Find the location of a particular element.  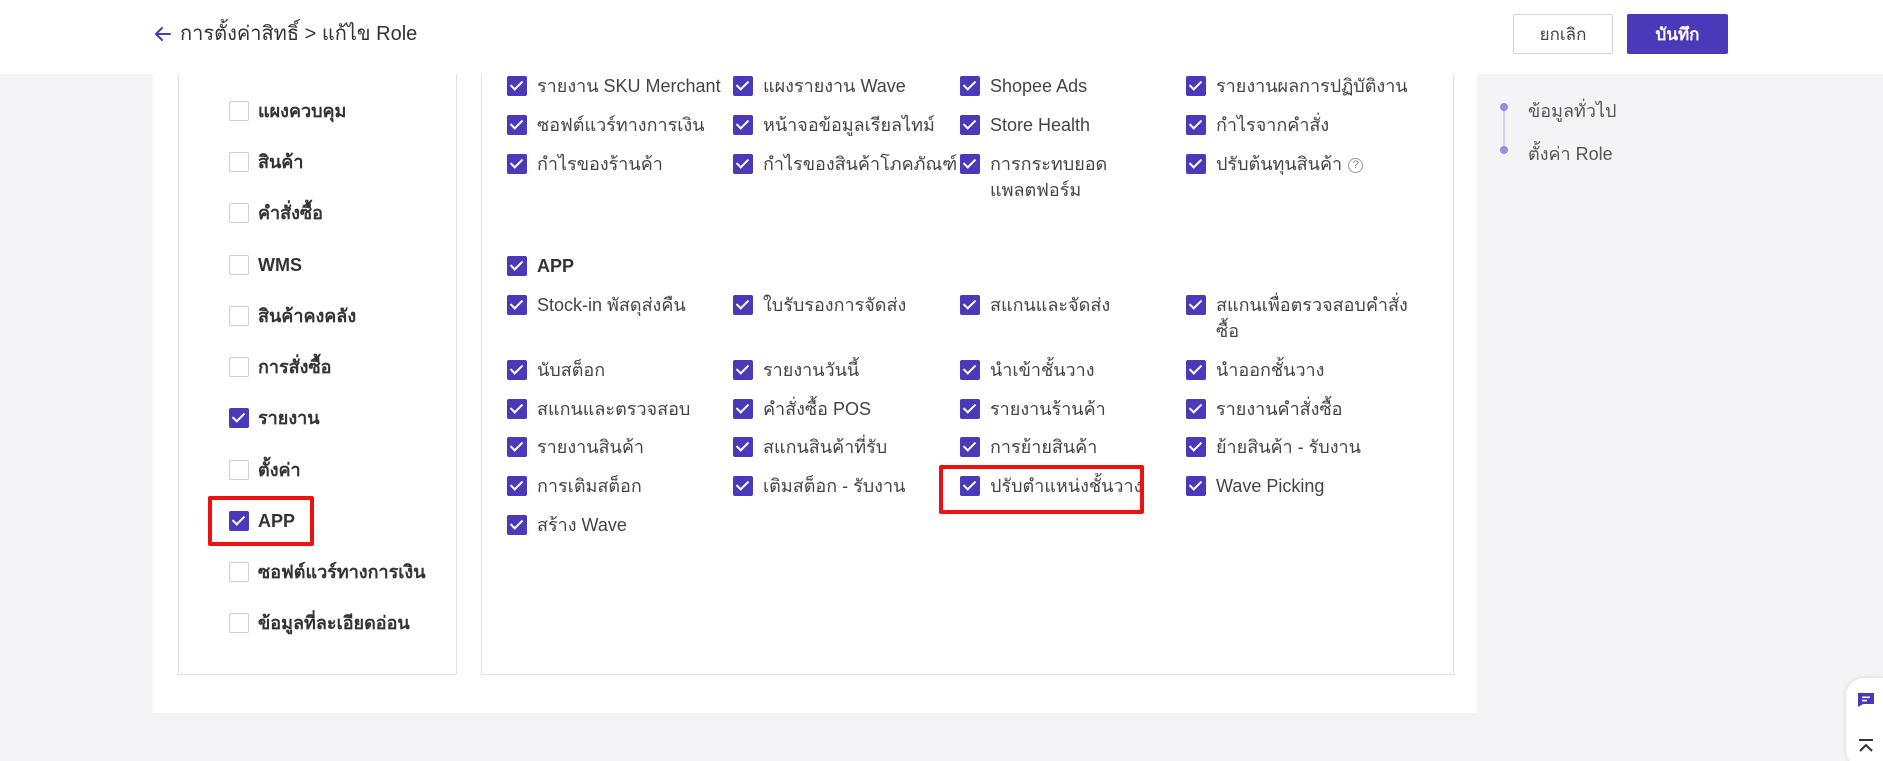

category-label: สินค้าคงคลัง is located at coordinates (307, 316).